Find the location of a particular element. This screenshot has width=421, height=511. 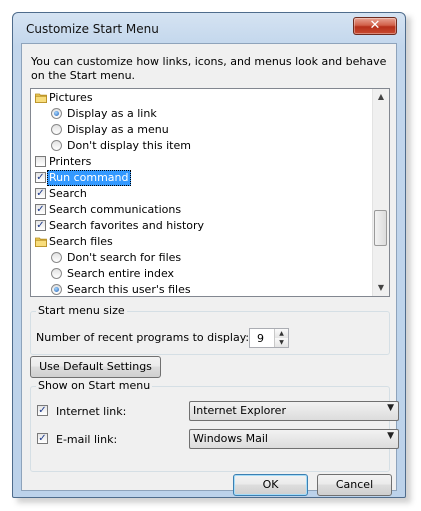

recent-programs-spinner: 9 ▲ ▼ is located at coordinates (269, 338).